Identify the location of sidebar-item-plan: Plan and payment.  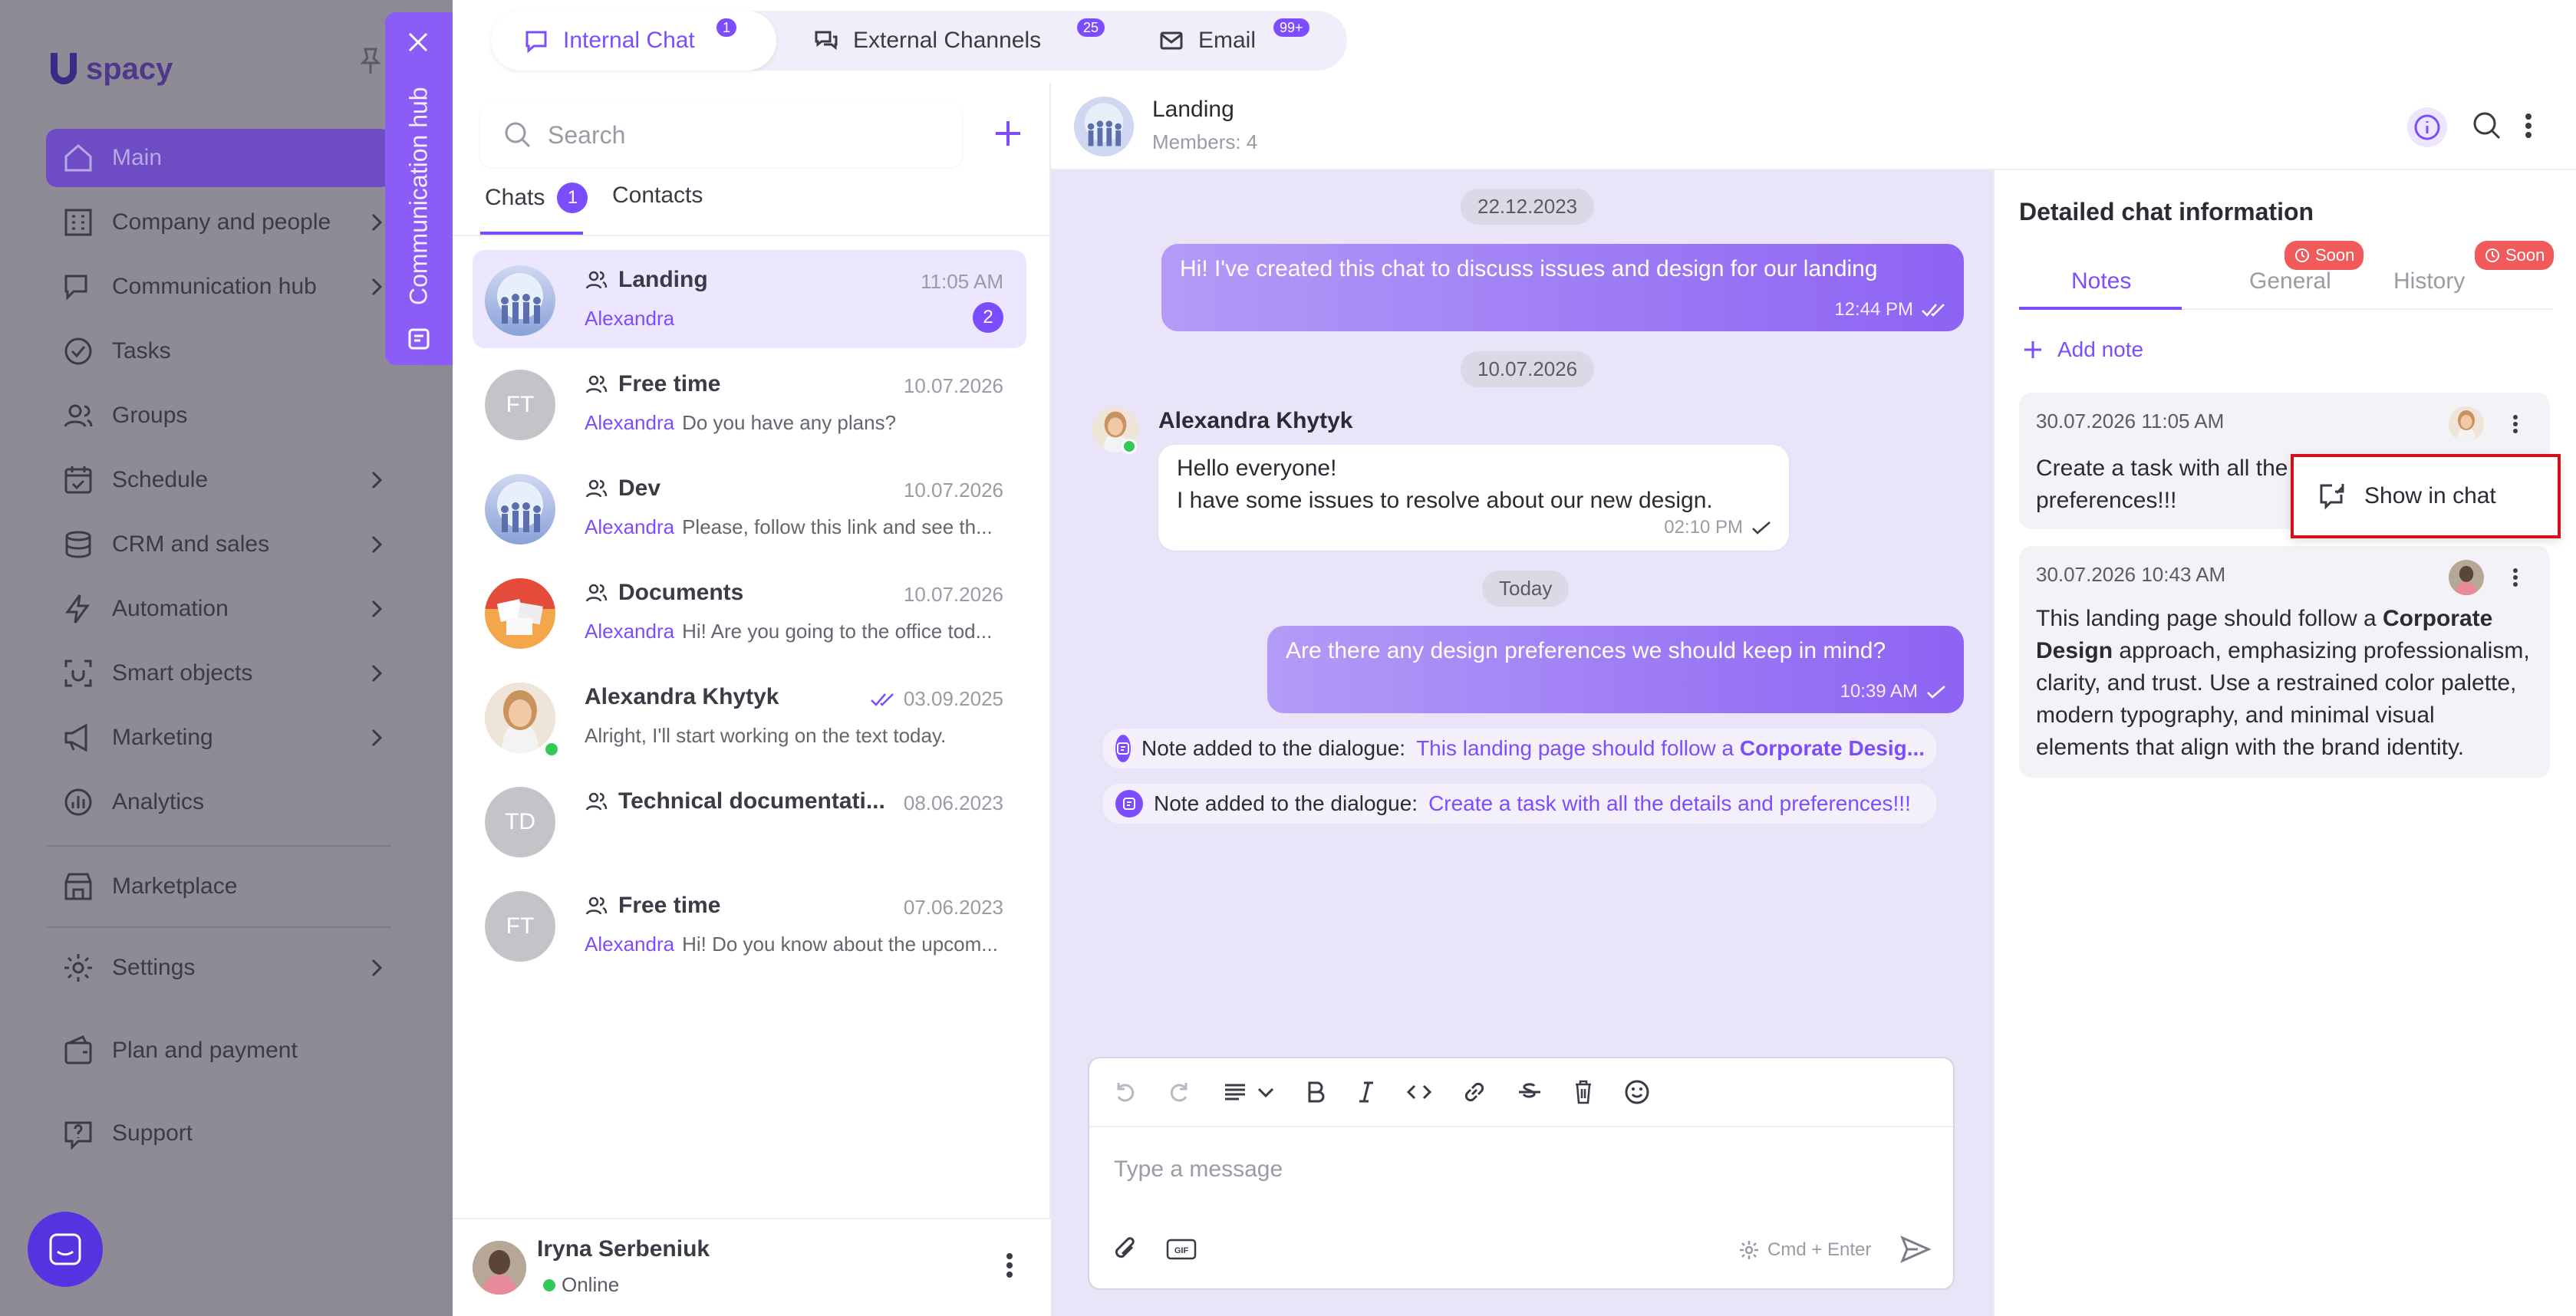
(218, 1051).